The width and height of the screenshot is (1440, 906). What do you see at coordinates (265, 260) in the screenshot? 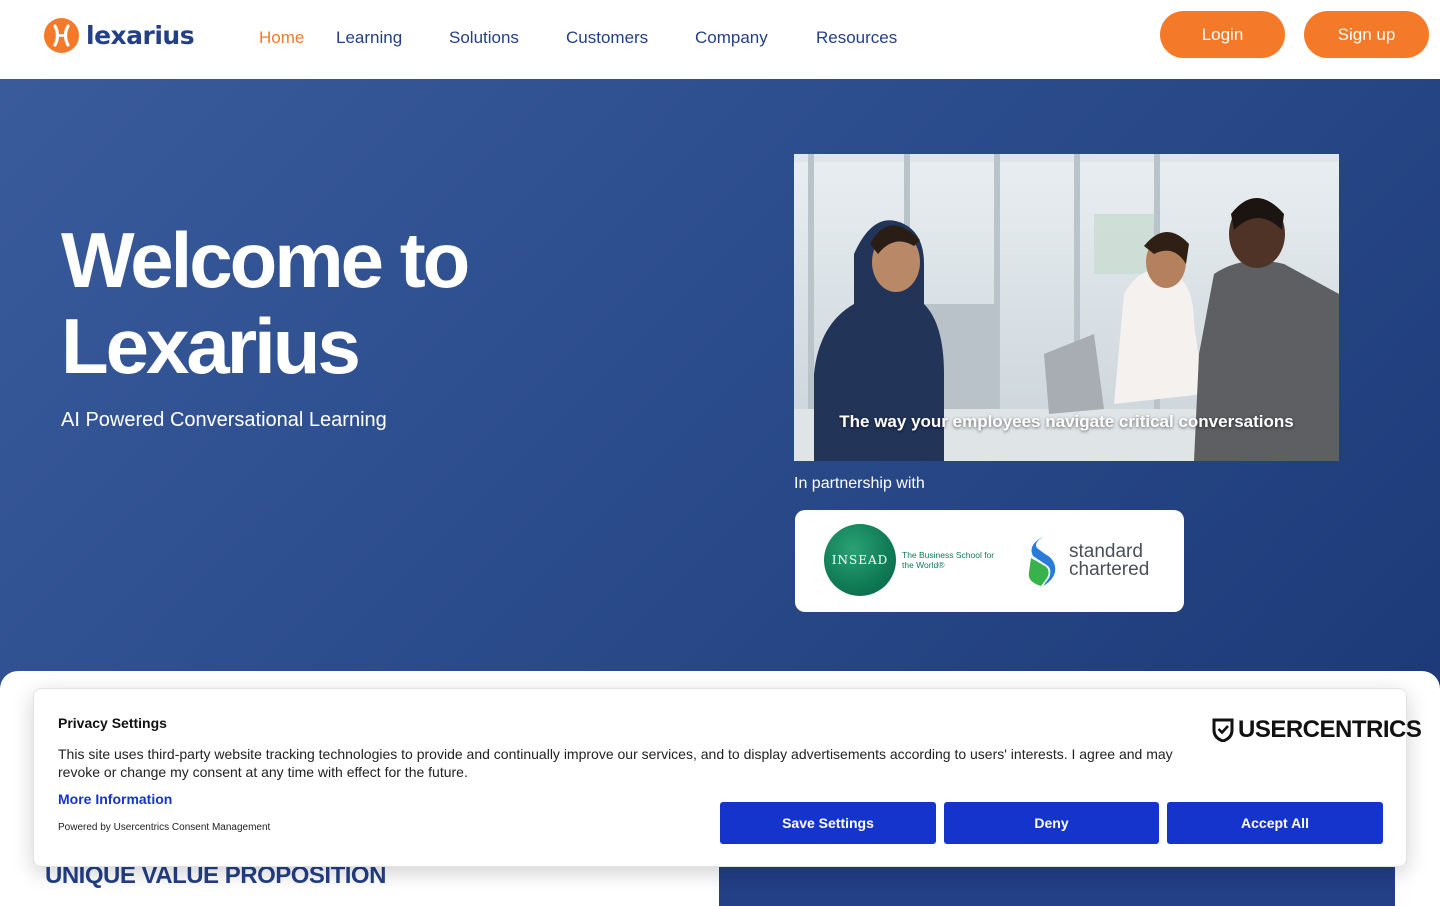
I see `hero-title-line1: Welcome to` at bounding box center [265, 260].